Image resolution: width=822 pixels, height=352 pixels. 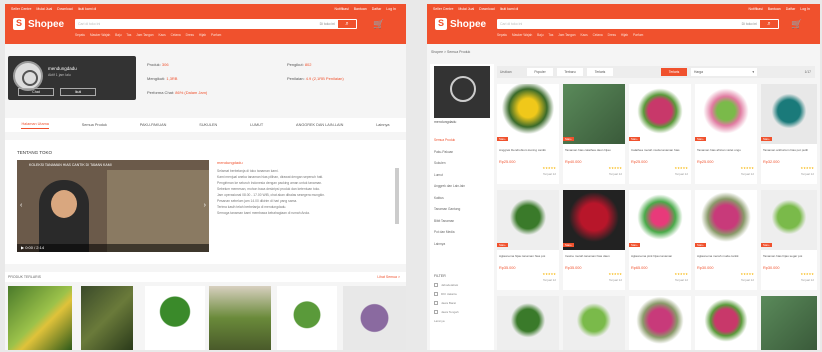 What do you see at coordinates (205, 205) in the screenshot?
I see `chevron-right-icon: ›` at bounding box center [205, 205].